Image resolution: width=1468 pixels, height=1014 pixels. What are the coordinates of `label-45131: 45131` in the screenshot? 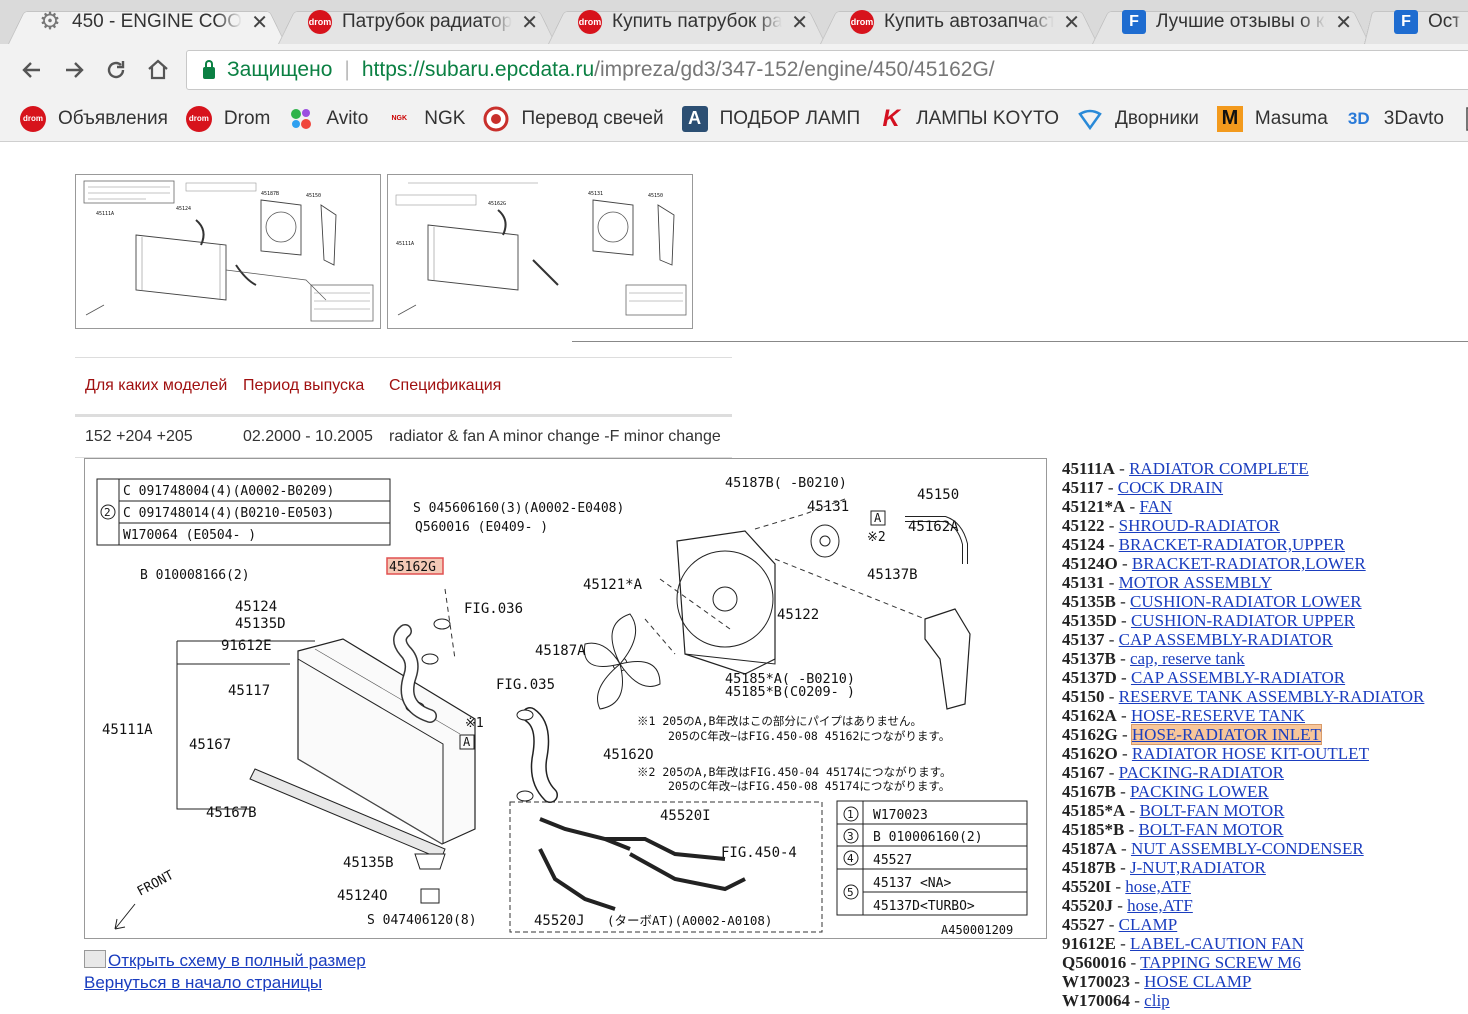 It's located at (828, 507).